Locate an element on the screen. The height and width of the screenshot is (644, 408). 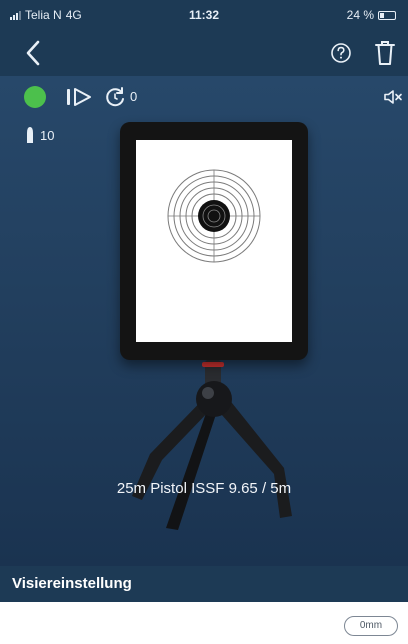
sight-adjustment-panel: 0mm is located at coordinates (204, 623).